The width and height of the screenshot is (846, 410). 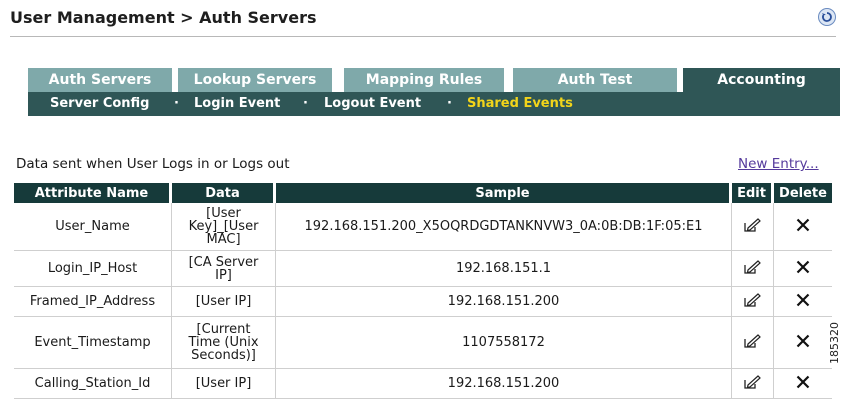 I want to click on column-header-delete: Delete, so click(x=803, y=193).